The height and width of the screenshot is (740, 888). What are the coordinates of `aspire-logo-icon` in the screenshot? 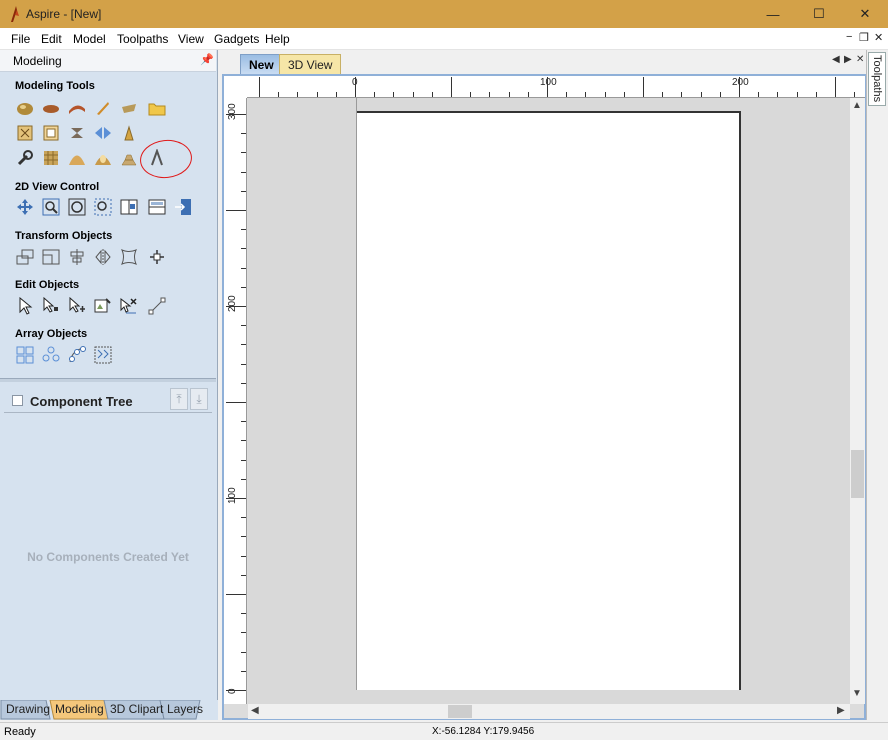 It's located at (15, 14).